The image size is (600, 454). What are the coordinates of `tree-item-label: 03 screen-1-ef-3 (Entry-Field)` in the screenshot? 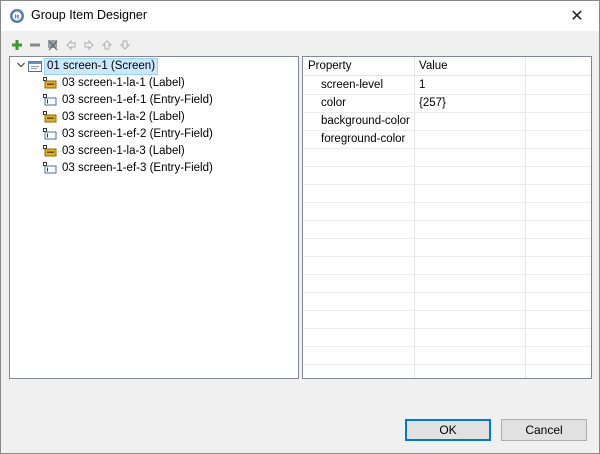 It's located at (137, 168).